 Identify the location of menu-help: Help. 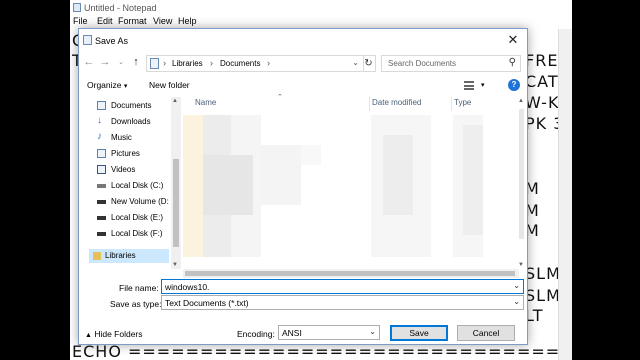
(187, 21).